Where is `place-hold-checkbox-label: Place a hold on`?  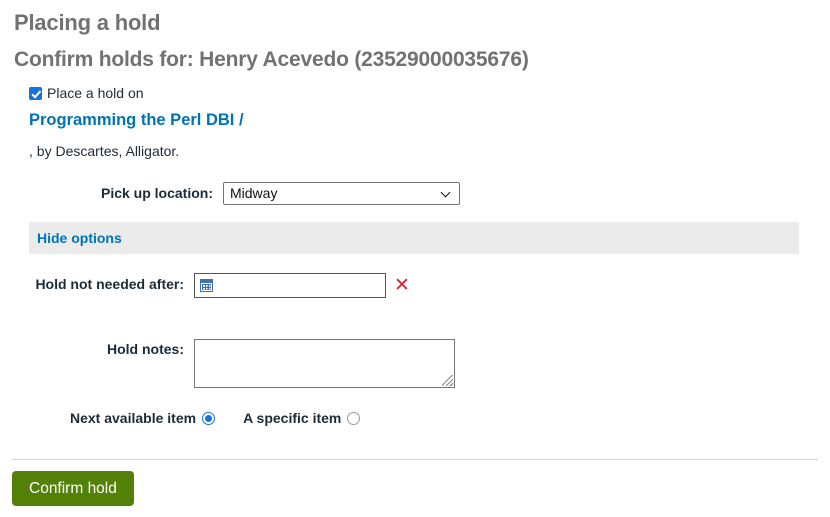 place-hold-checkbox-label: Place a hold on is located at coordinates (95, 93).